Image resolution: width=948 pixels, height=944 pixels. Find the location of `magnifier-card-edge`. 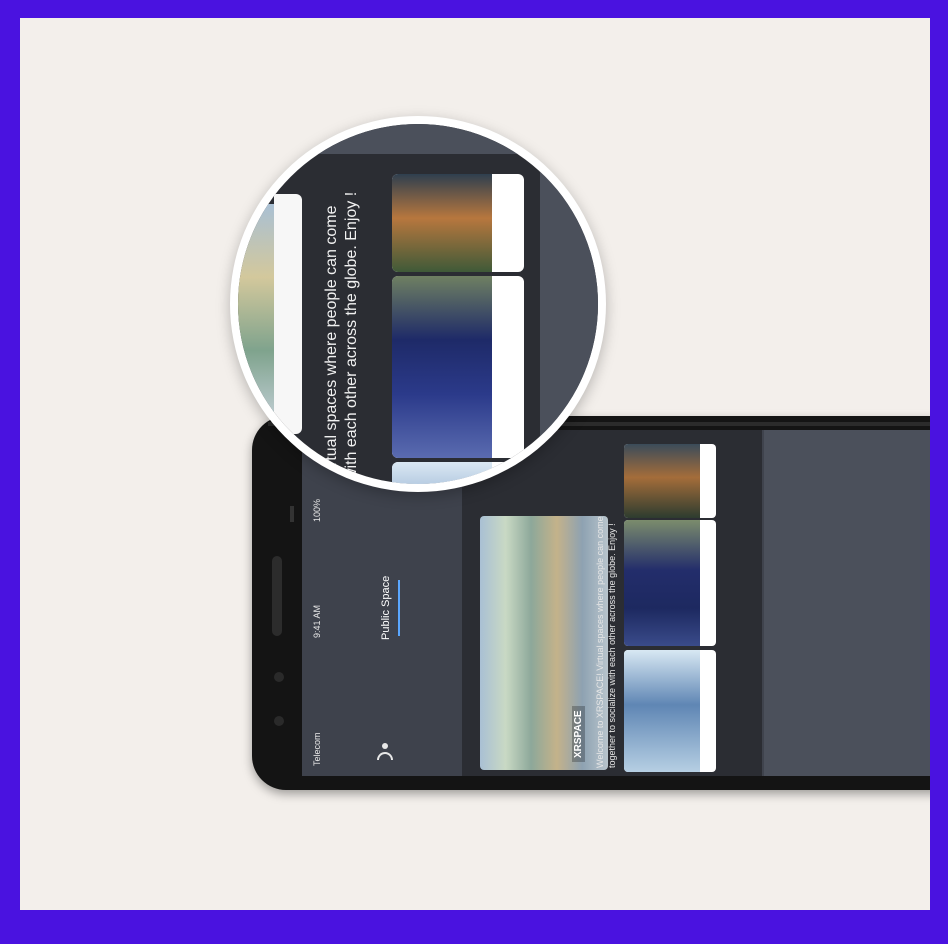

magnifier-card-edge is located at coordinates (288, 314).